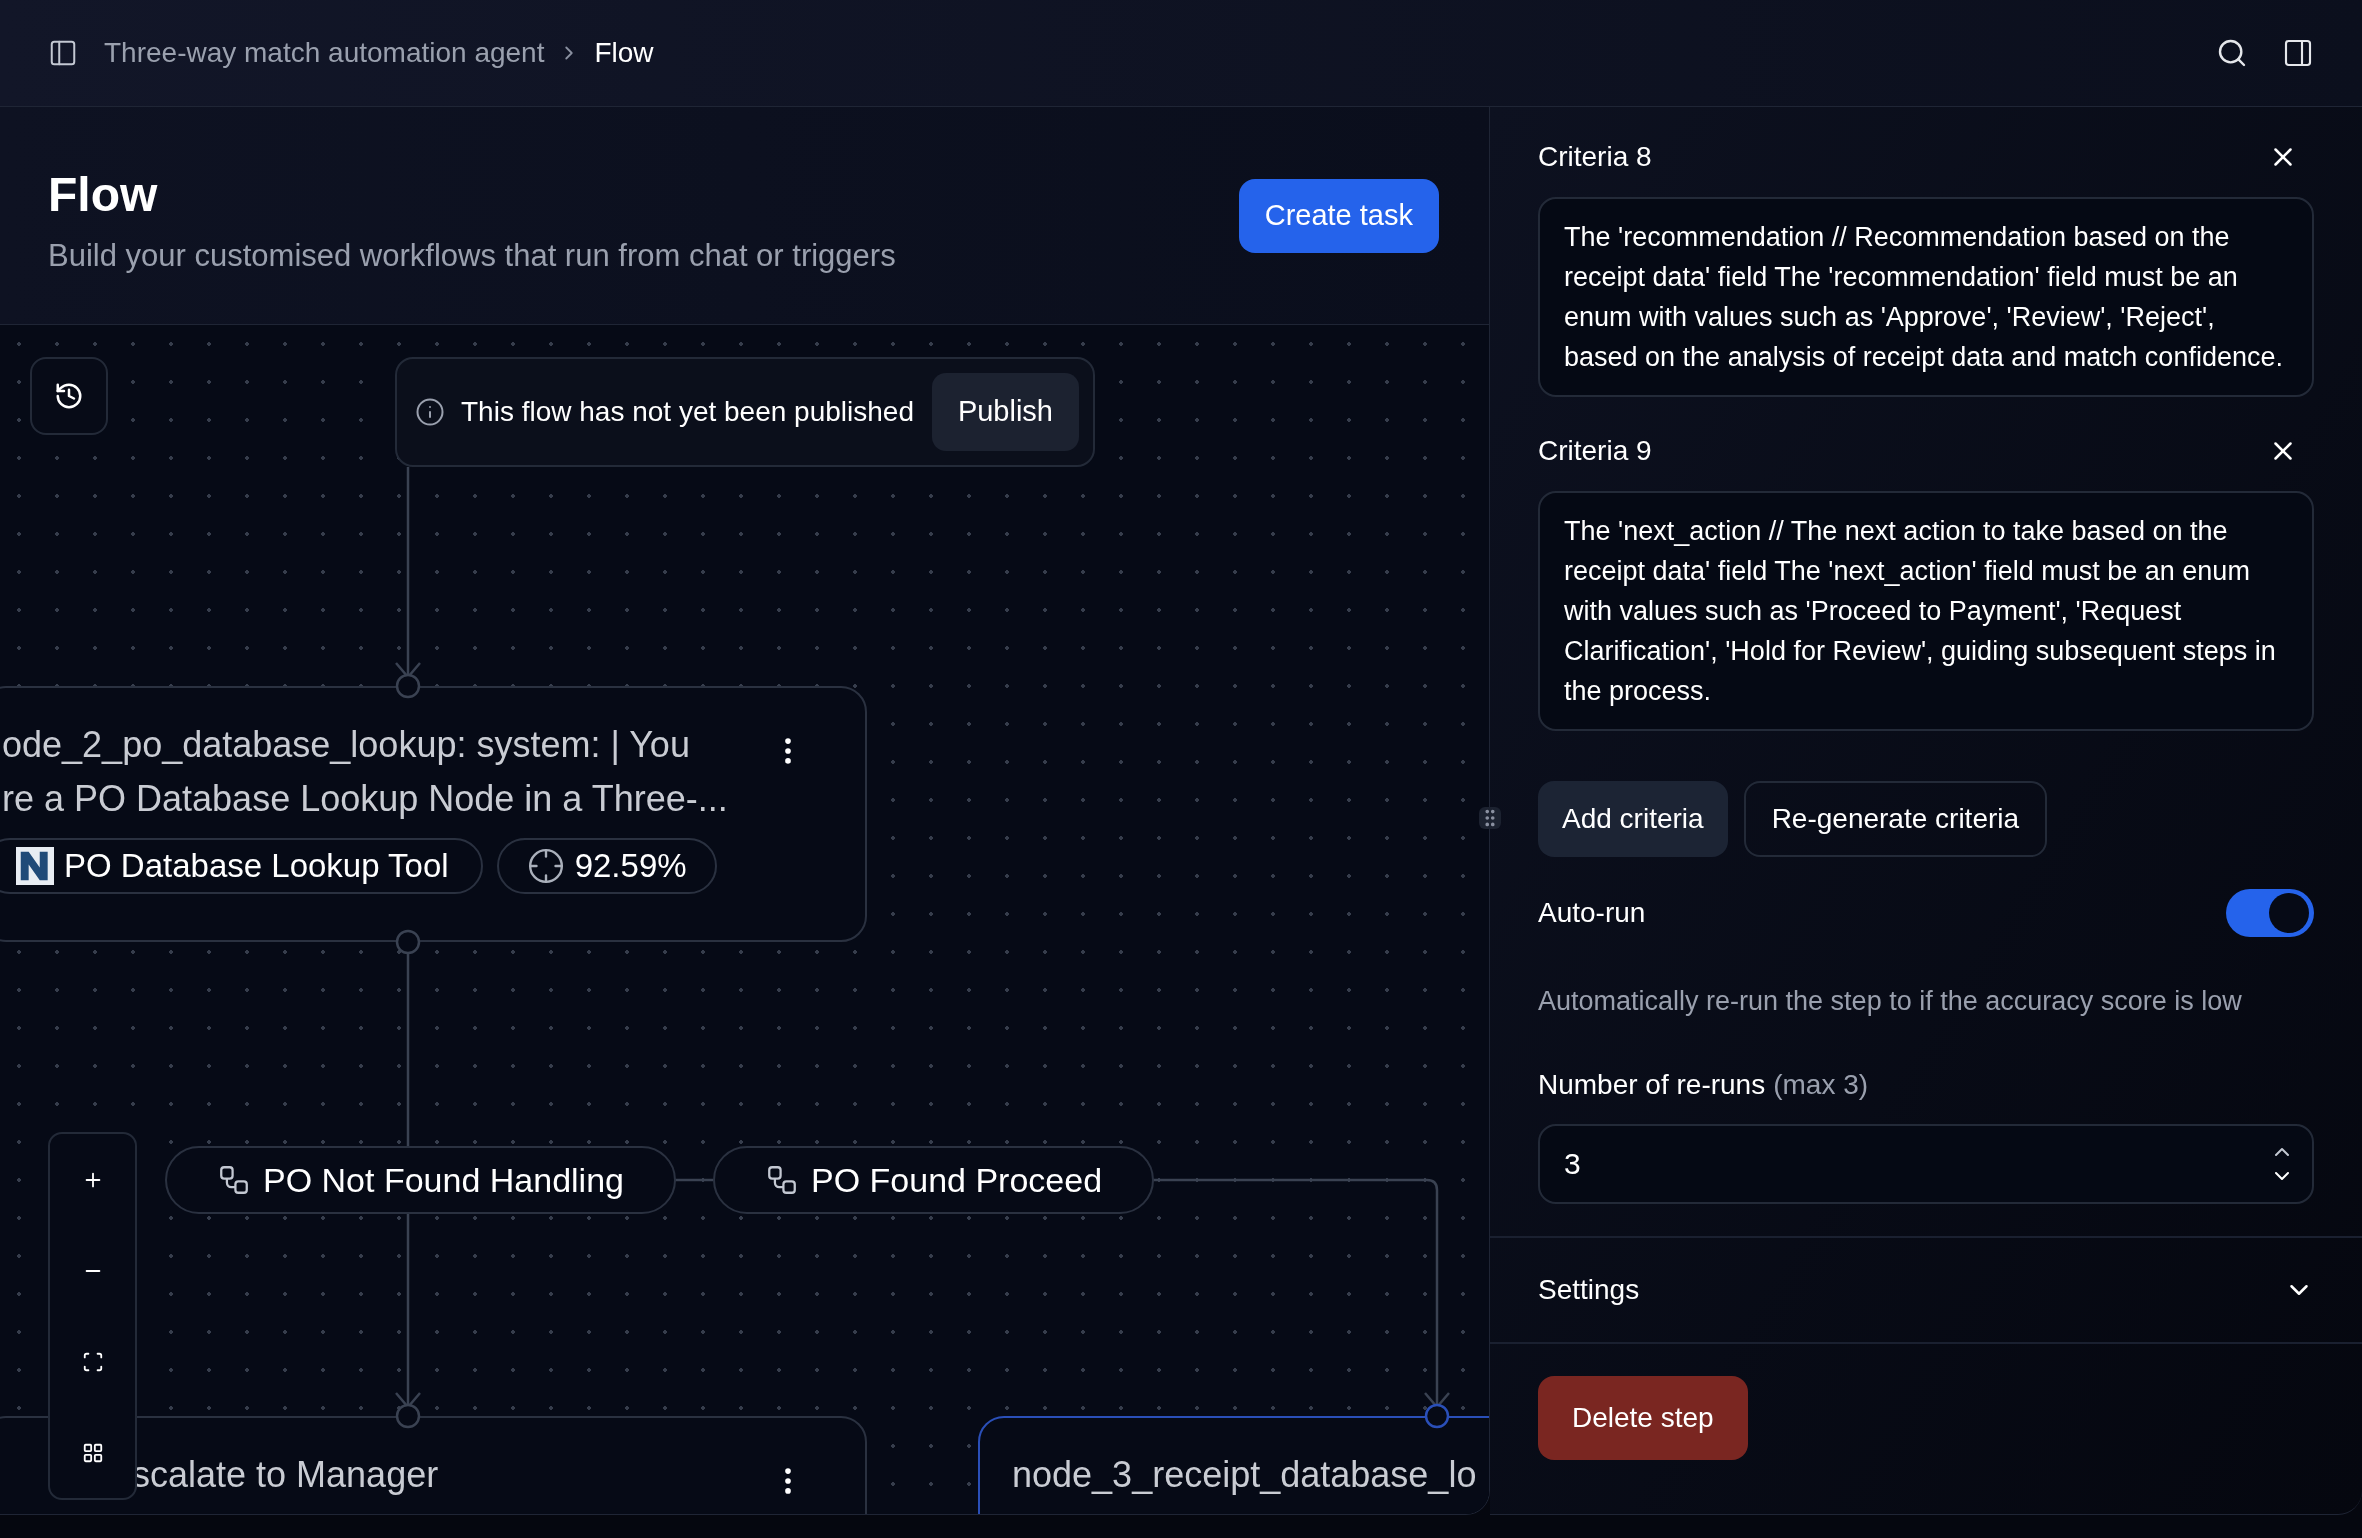  What do you see at coordinates (346, 745) in the screenshot?
I see `node-title: ode_2_po_database_lookup: system: | You` at bounding box center [346, 745].